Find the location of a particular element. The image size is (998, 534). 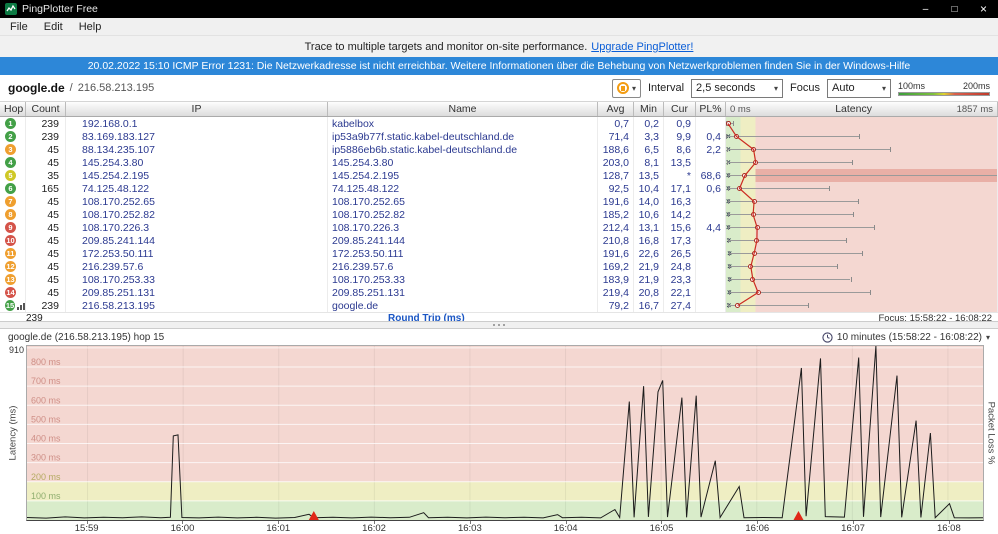

round-trip-label: Round Trip (ms) is located at coordinates (426, 317).